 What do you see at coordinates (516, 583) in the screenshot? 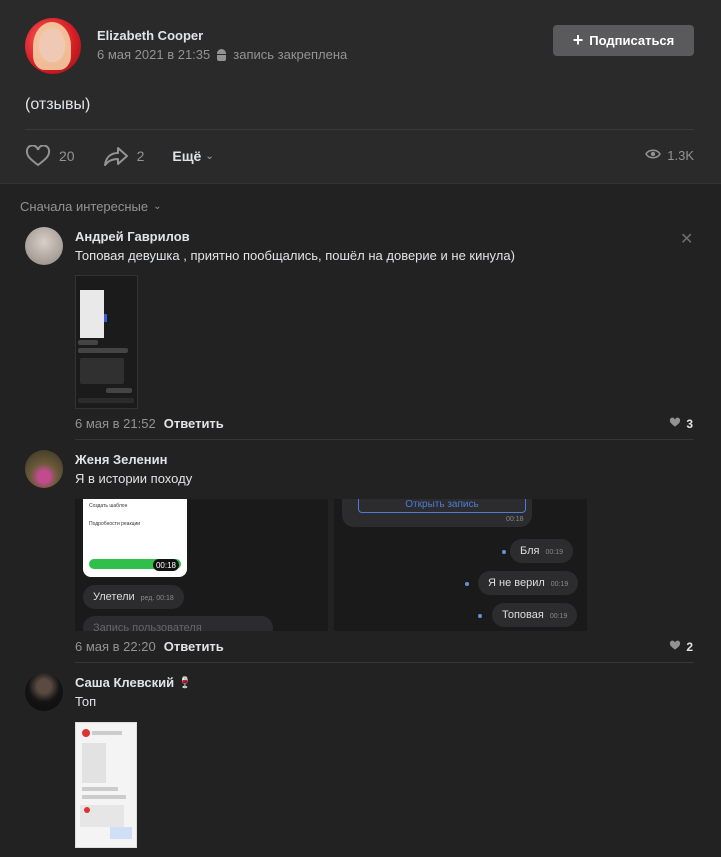
I see `shot-text: Я не верил` at bounding box center [516, 583].